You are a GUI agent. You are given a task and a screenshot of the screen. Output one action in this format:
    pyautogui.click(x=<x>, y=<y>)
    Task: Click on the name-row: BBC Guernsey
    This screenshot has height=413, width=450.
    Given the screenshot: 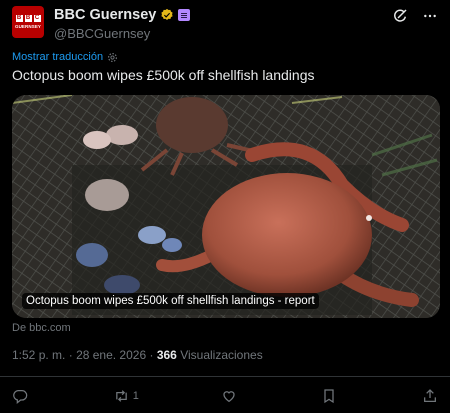 What is the action you would take?
    pyautogui.click(x=122, y=15)
    